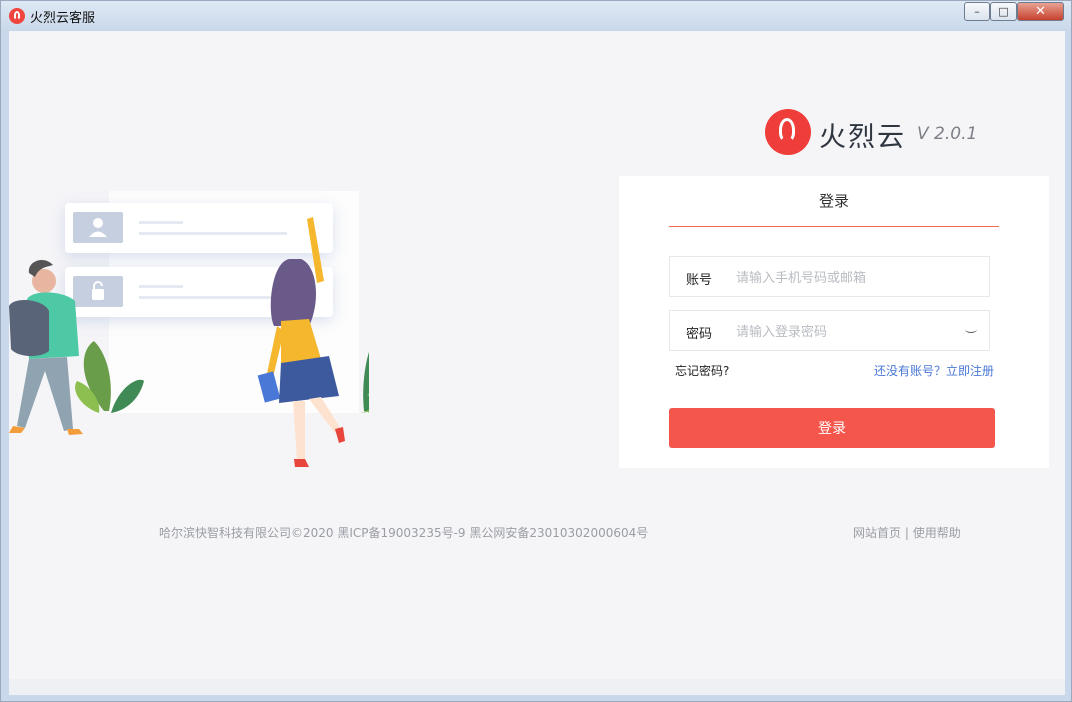  I want to click on password-label: 密码, so click(699, 334).